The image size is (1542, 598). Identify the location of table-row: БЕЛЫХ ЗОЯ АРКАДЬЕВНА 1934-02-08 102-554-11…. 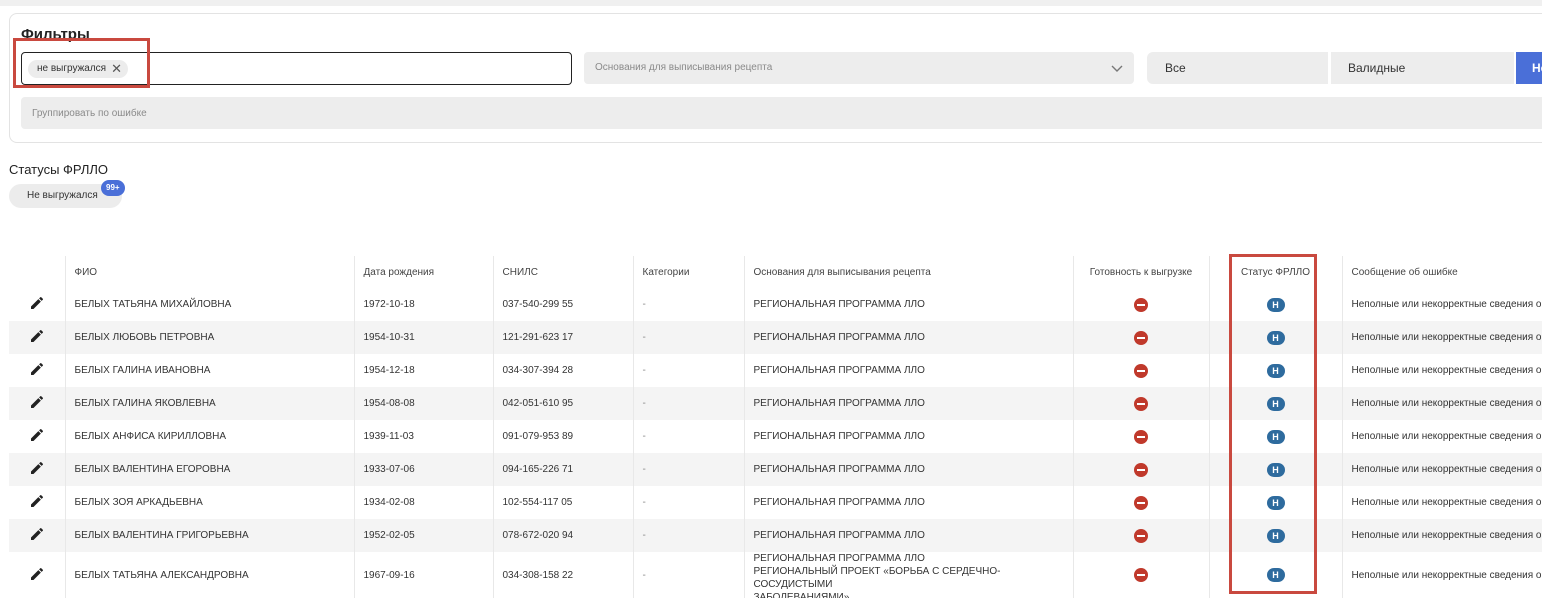
(775, 502).